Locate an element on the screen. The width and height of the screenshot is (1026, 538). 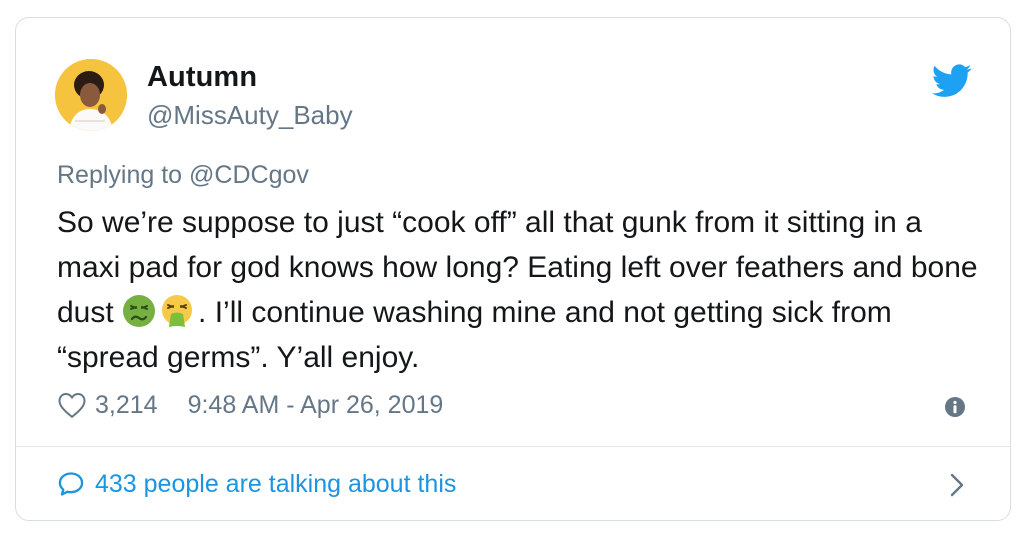
like-count: 3,214 is located at coordinates (126, 405).